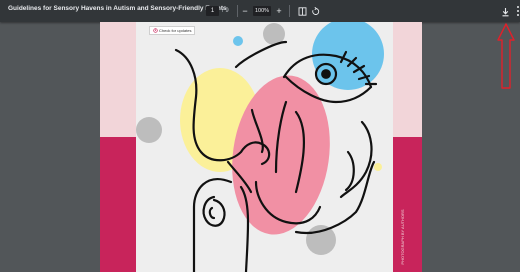 This screenshot has width=520, height=272. Describe the element at coordinates (155, 30) in the screenshot. I see `update-icon` at that location.